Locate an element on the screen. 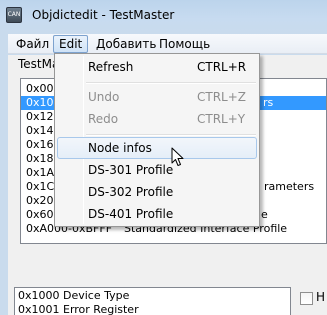 The image size is (327, 315). title-bar: CAN Objdictedit - TestMaster is located at coordinates (163, 16).